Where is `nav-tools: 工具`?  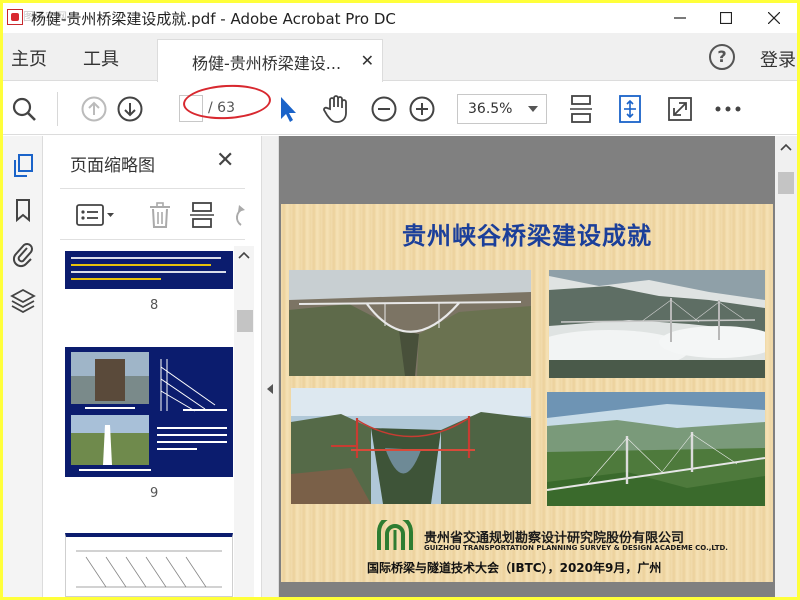
nav-tools: 工具 is located at coordinates (101, 58).